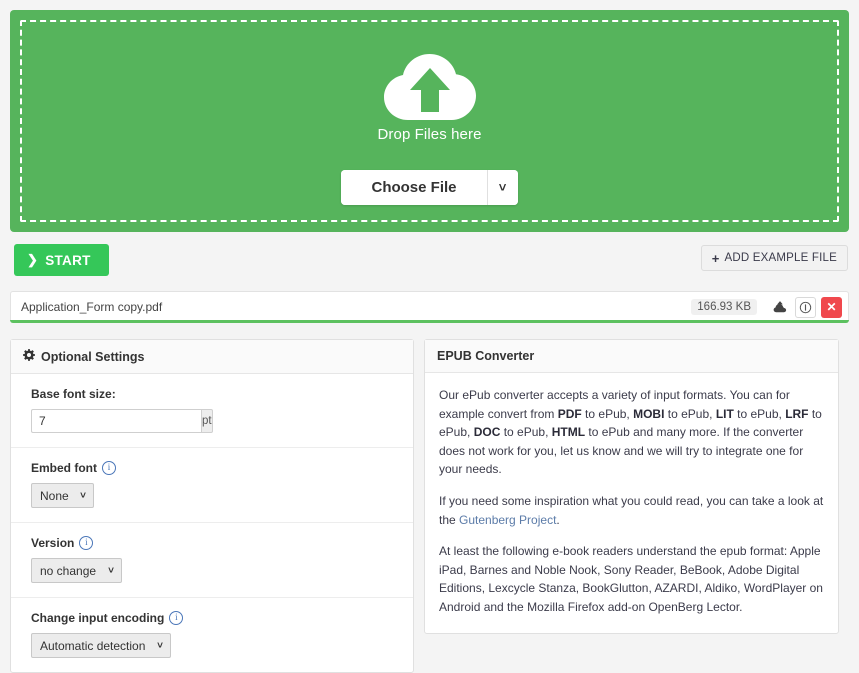  I want to click on chevron-down-icon: ˅, so click(502, 187).